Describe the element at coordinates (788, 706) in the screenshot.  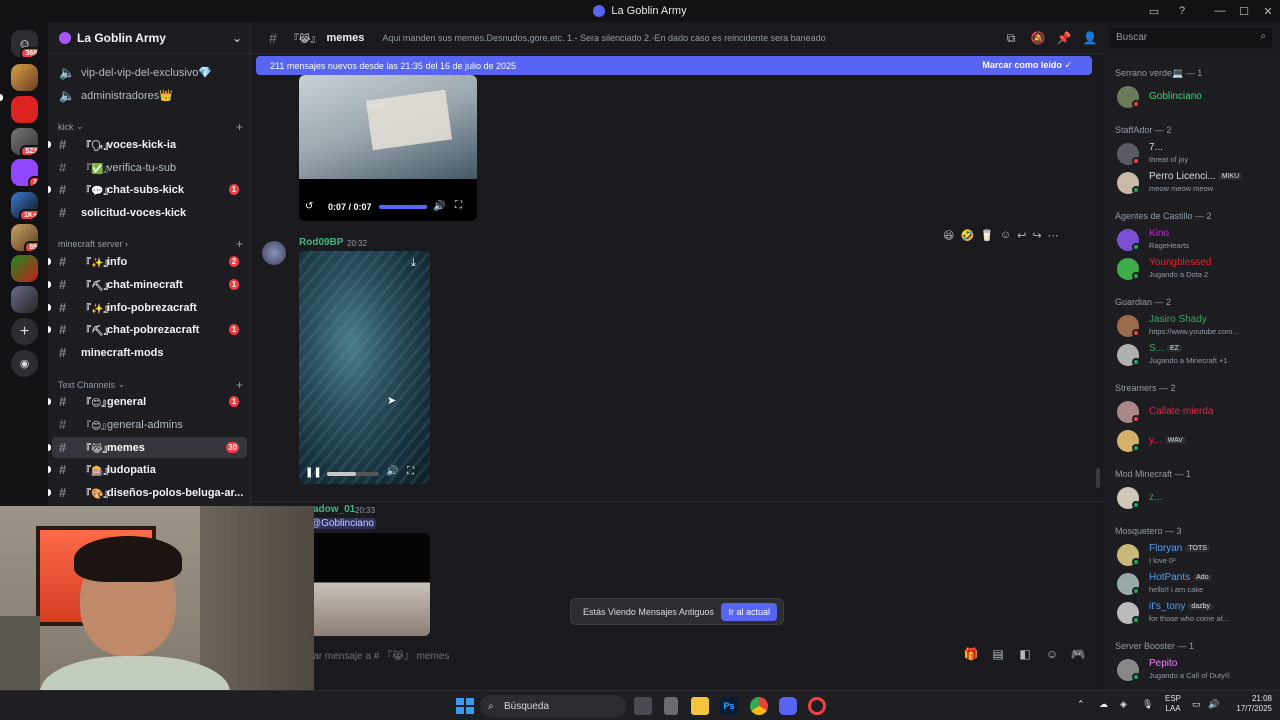
I see `discord-taskbar-icon` at that location.